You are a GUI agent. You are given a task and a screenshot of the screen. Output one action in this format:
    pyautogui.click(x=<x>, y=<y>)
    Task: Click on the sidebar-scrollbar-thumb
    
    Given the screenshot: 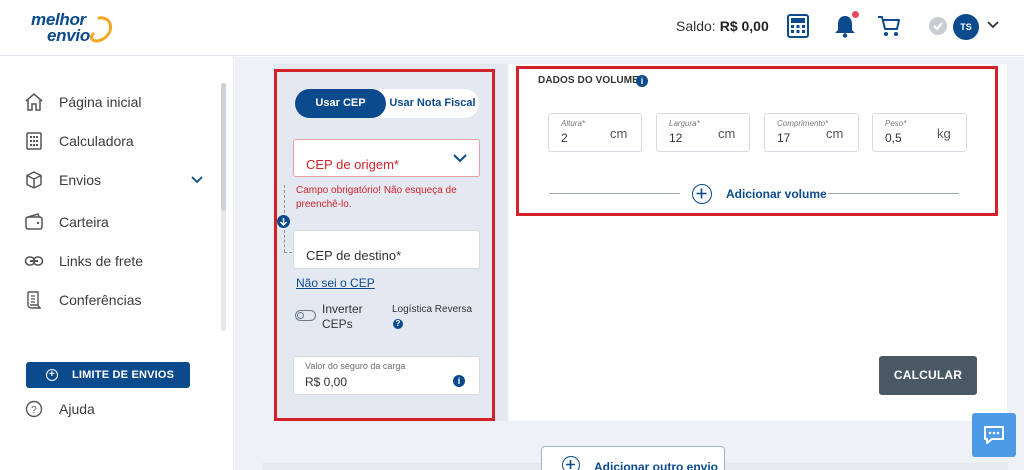 What is the action you would take?
    pyautogui.click(x=223, y=147)
    